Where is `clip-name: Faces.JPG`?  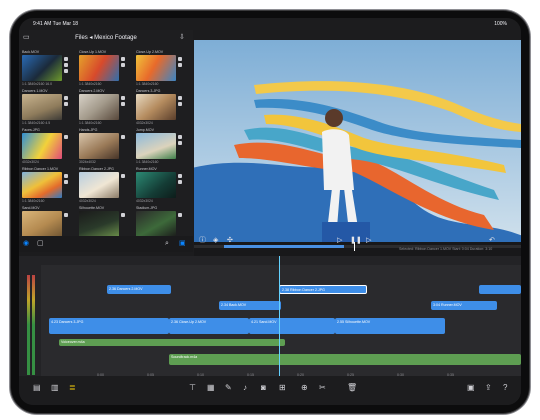 clip-name: Faces.JPG is located at coordinates (31, 130).